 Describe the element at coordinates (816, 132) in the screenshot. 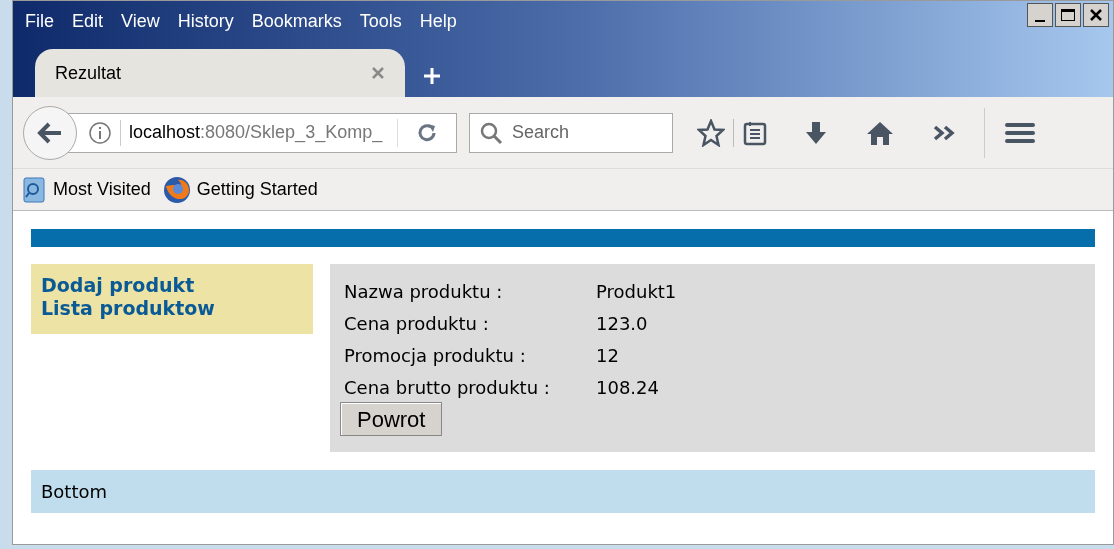

I see `download-icon` at that location.